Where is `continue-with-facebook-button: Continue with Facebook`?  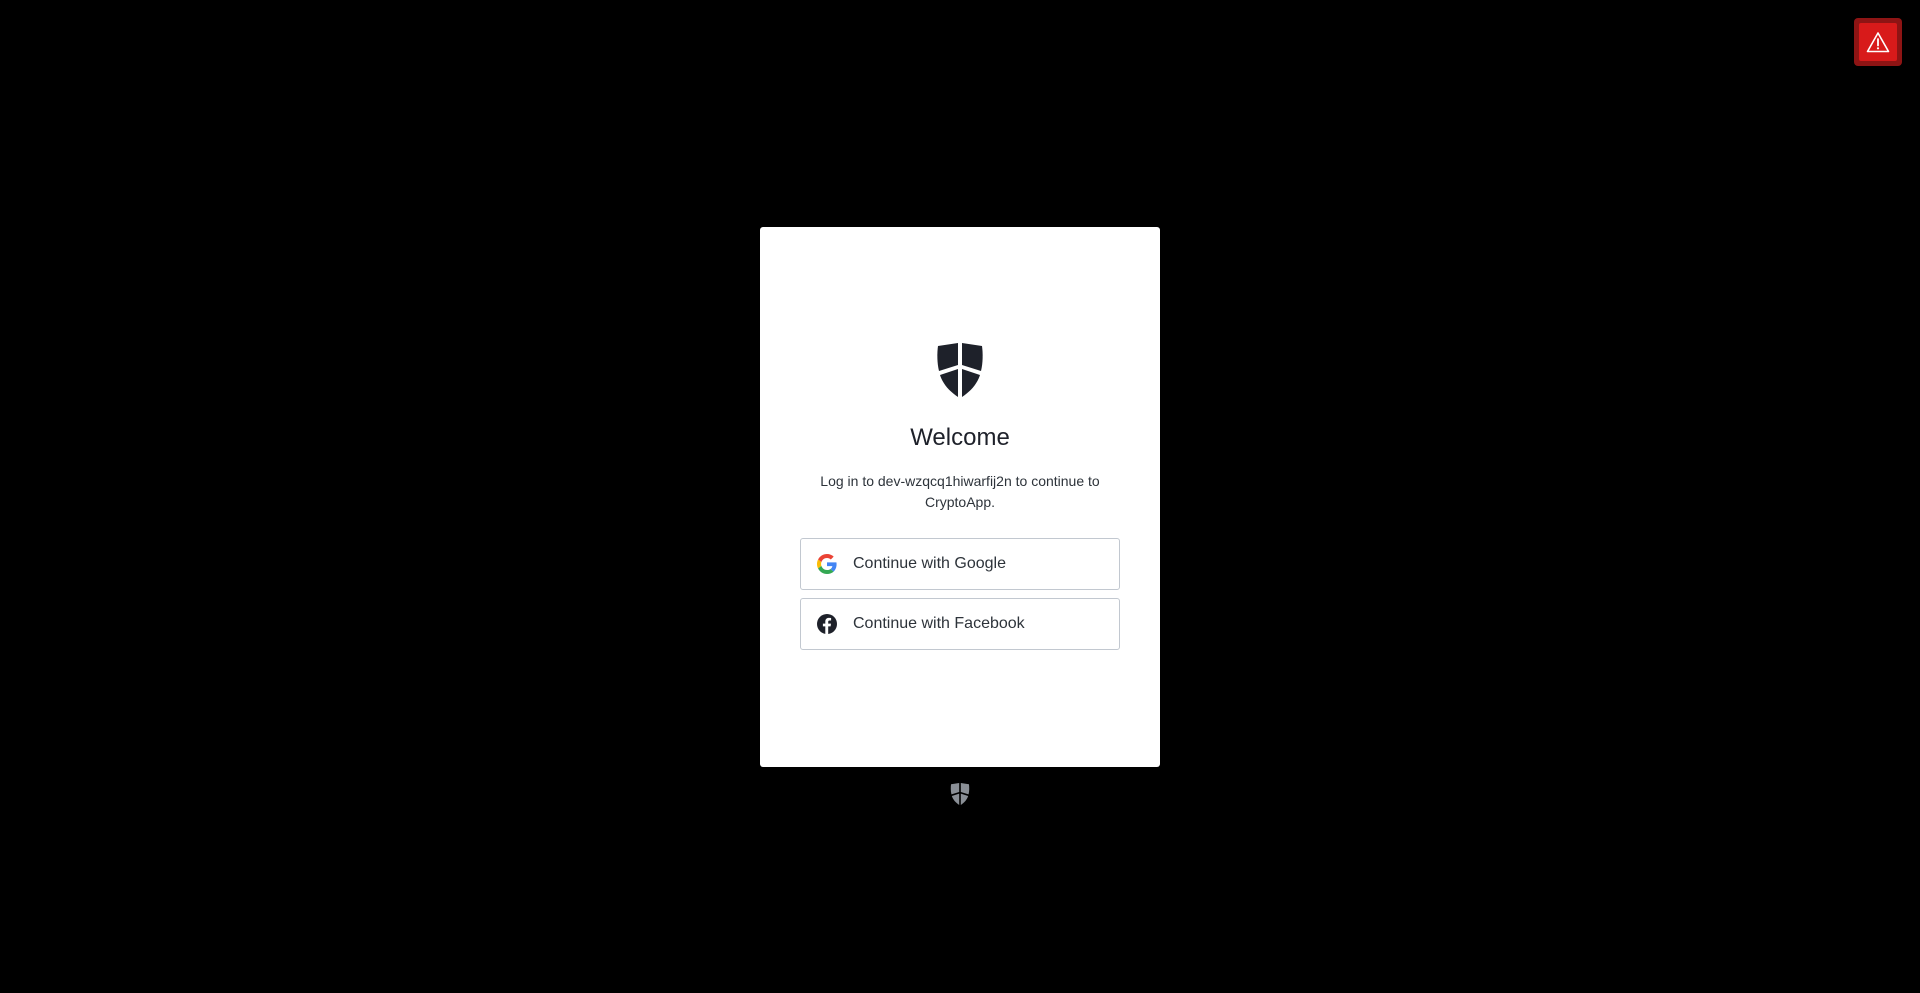
continue-with-facebook-button: Continue with Facebook is located at coordinates (960, 624).